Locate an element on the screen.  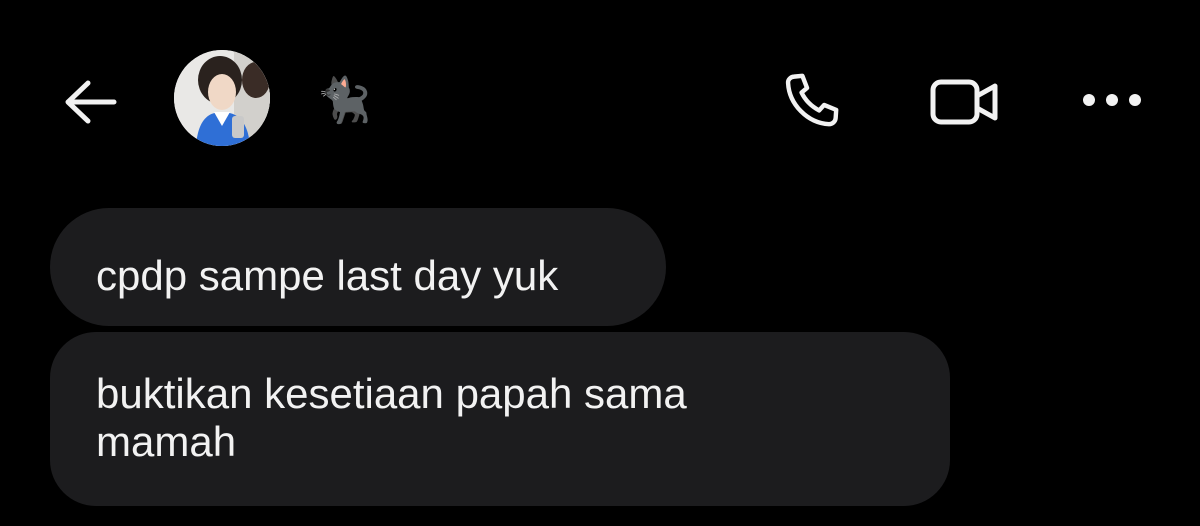
message-bubble: cpdp sampe last day yuk is located at coordinates (358, 267).